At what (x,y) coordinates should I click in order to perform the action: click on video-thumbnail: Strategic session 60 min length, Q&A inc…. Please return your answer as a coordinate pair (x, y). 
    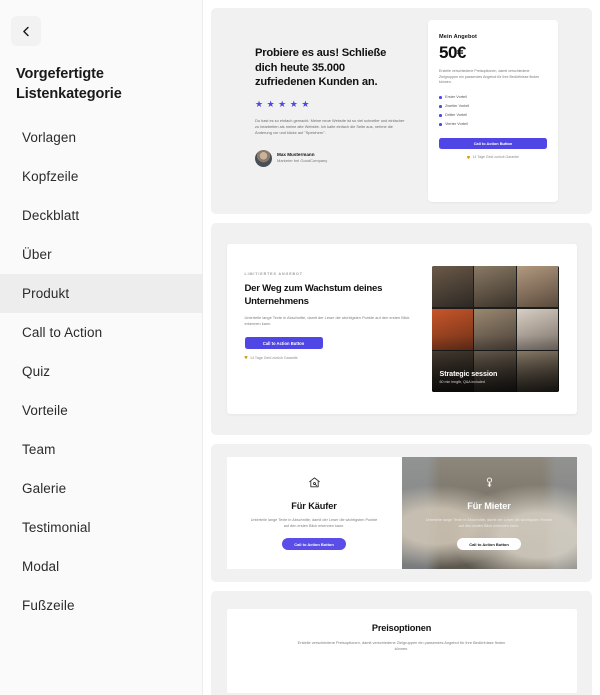
    Looking at the image, I should click on (495, 329).